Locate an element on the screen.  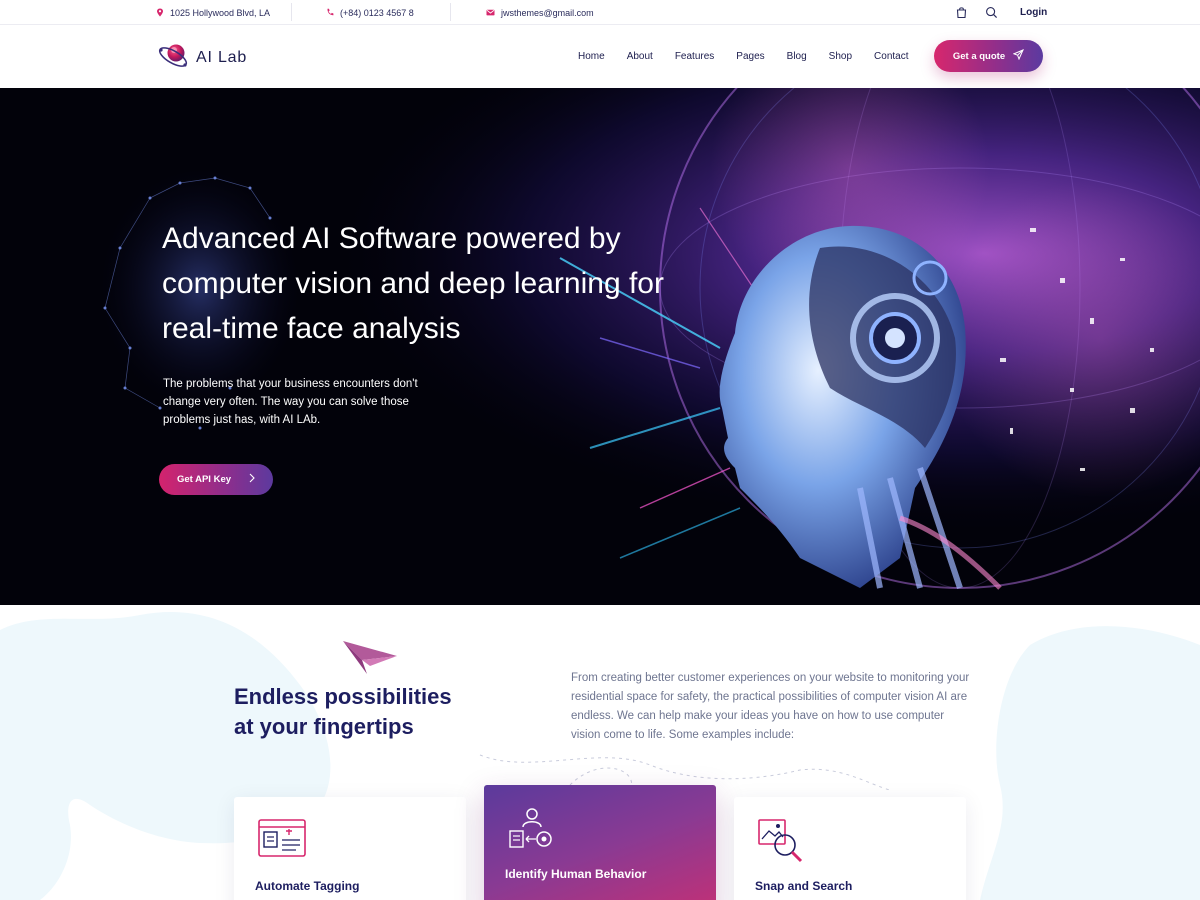
heading-line-2: at your fingertips is located at coordinates (324, 726).